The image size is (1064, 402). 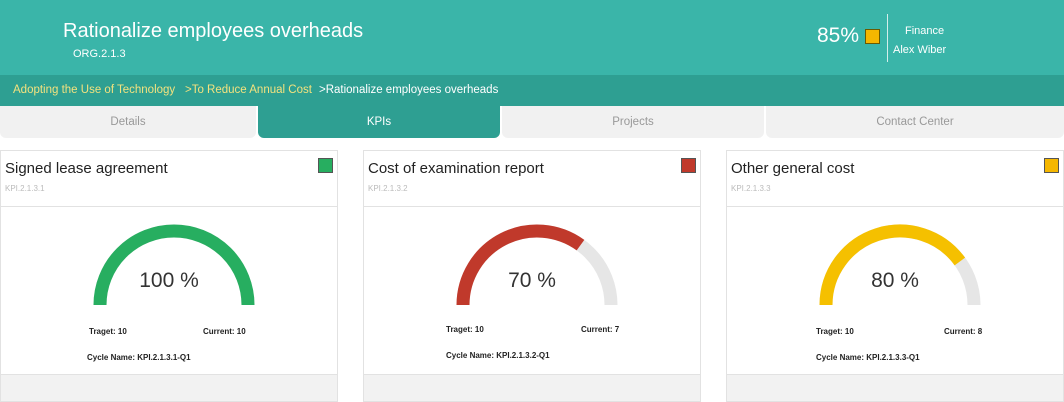 I want to click on kpi-percent: 100 %, so click(x=169, y=280).